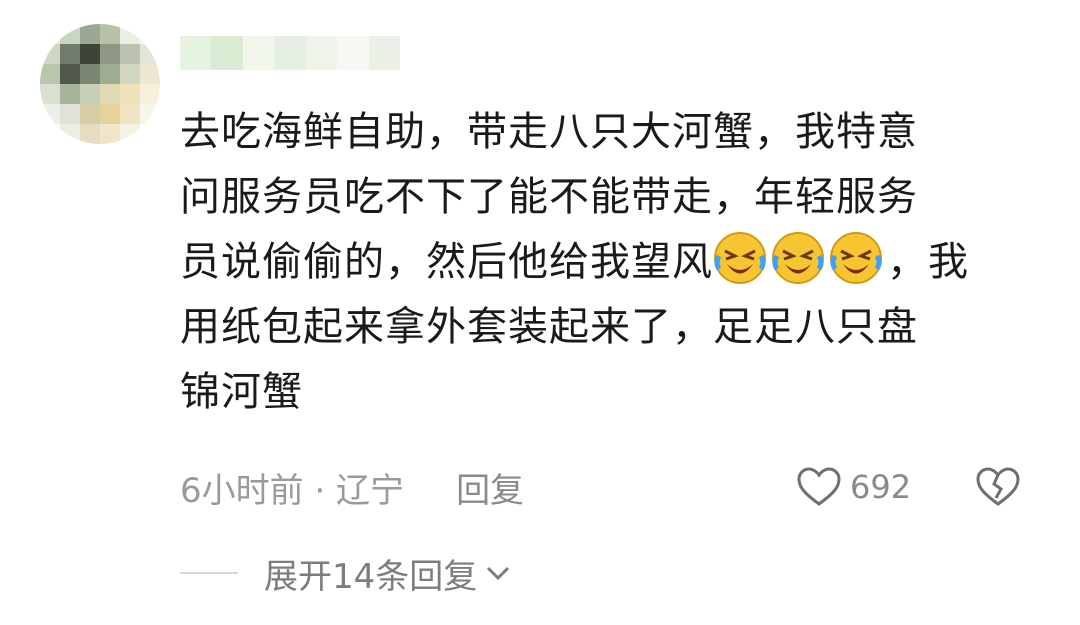 This screenshot has height=625, width=1080. I want to click on username-blurred, so click(290, 53).